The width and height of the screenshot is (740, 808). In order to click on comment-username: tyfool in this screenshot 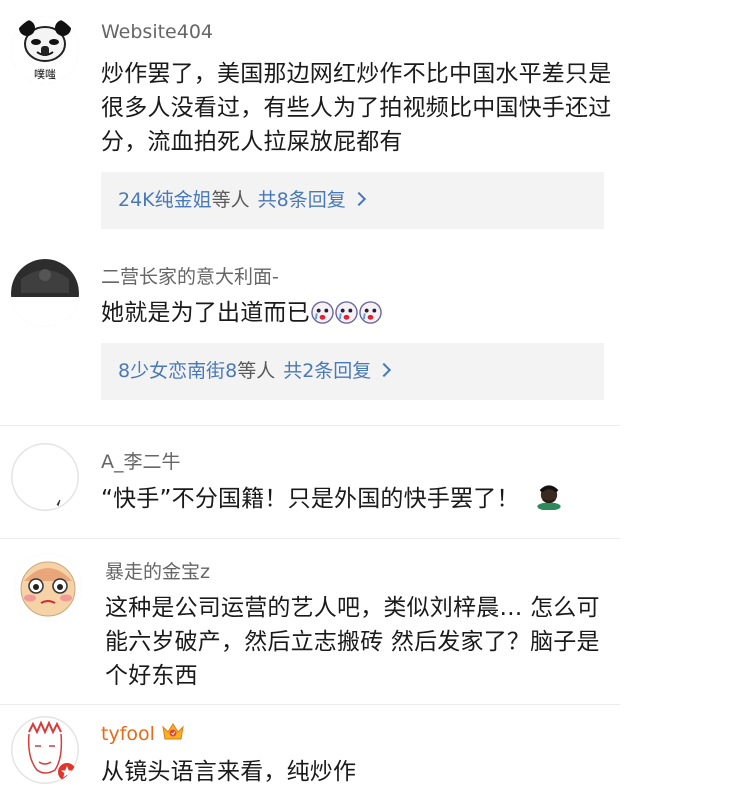, I will do `click(143, 733)`.